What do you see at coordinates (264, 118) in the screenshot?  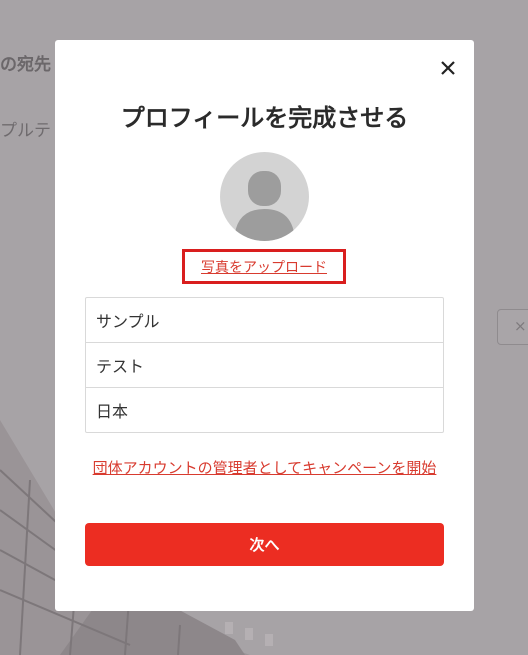 I see `modal-title: プロフィールを完成させる` at bounding box center [264, 118].